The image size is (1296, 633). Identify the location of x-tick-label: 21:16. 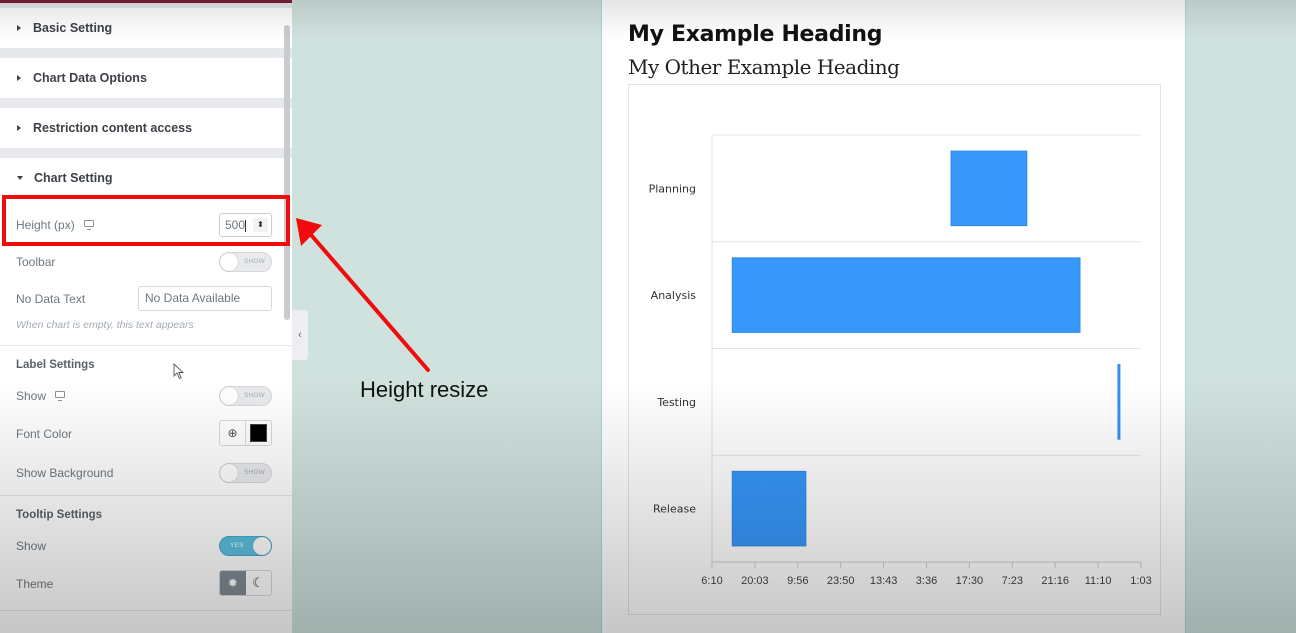
(1055, 581).